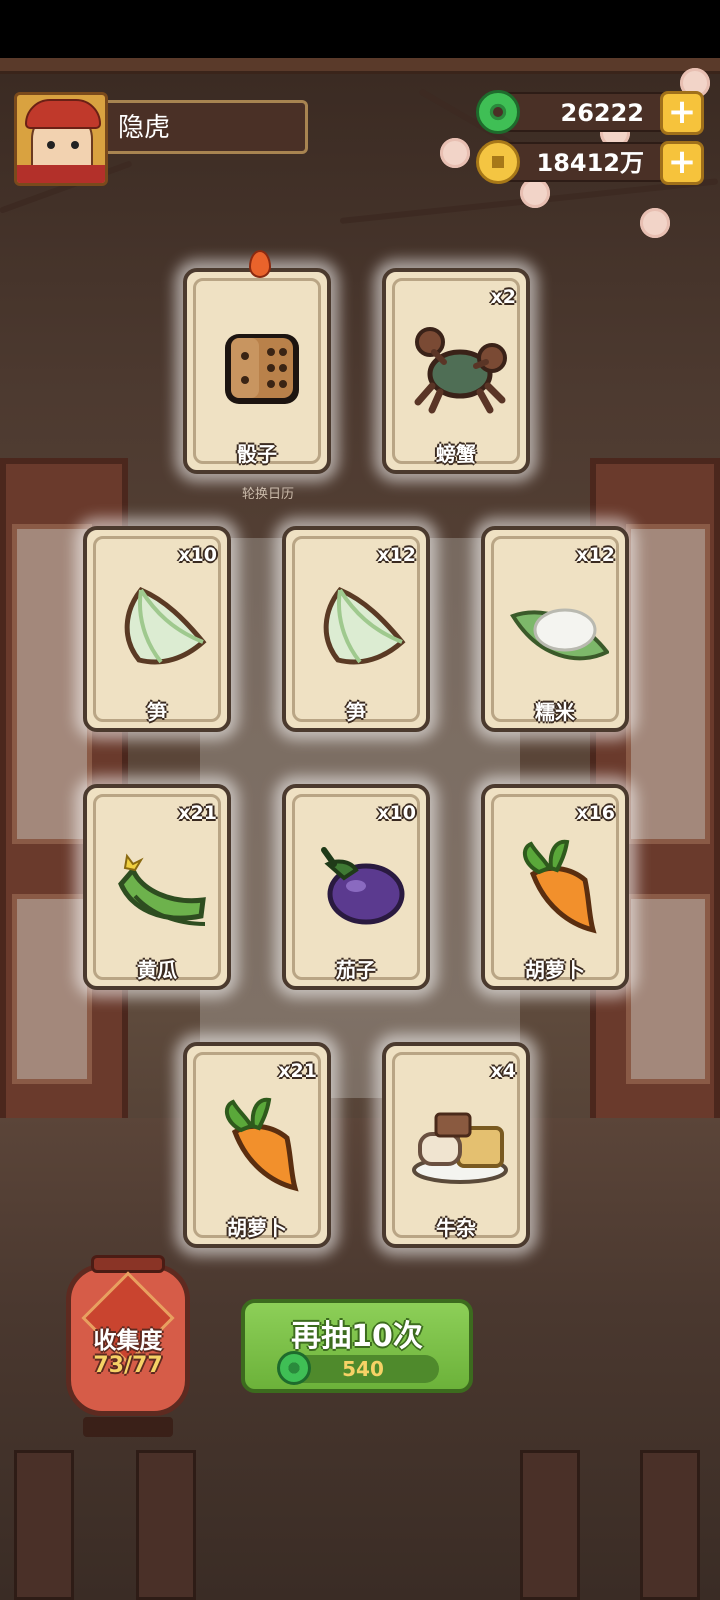 This screenshot has height=1600, width=720. I want to click on add-coins-button: +, so click(682, 163).